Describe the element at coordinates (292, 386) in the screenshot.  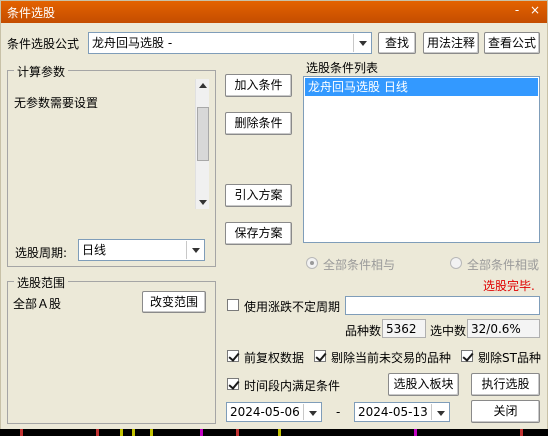
I see `time-range-label: 时间段内满足条件` at that location.